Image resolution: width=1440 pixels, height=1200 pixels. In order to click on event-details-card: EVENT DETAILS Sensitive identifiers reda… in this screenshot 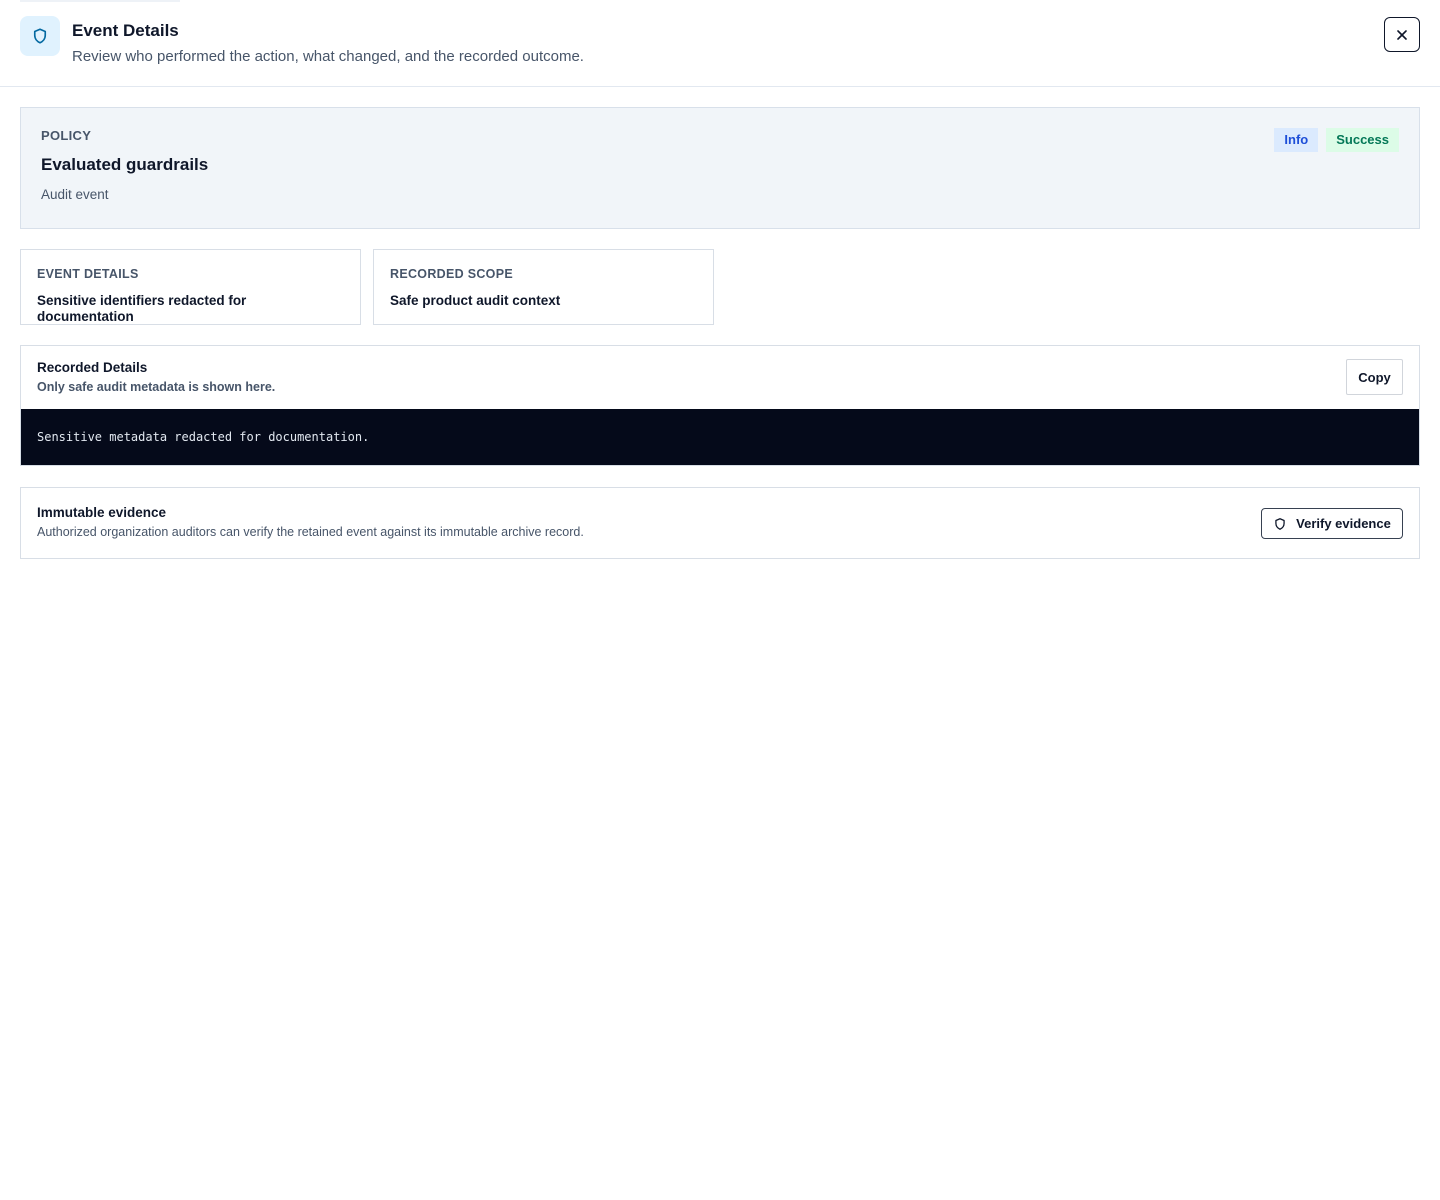, I will do `click(190, 287)`.